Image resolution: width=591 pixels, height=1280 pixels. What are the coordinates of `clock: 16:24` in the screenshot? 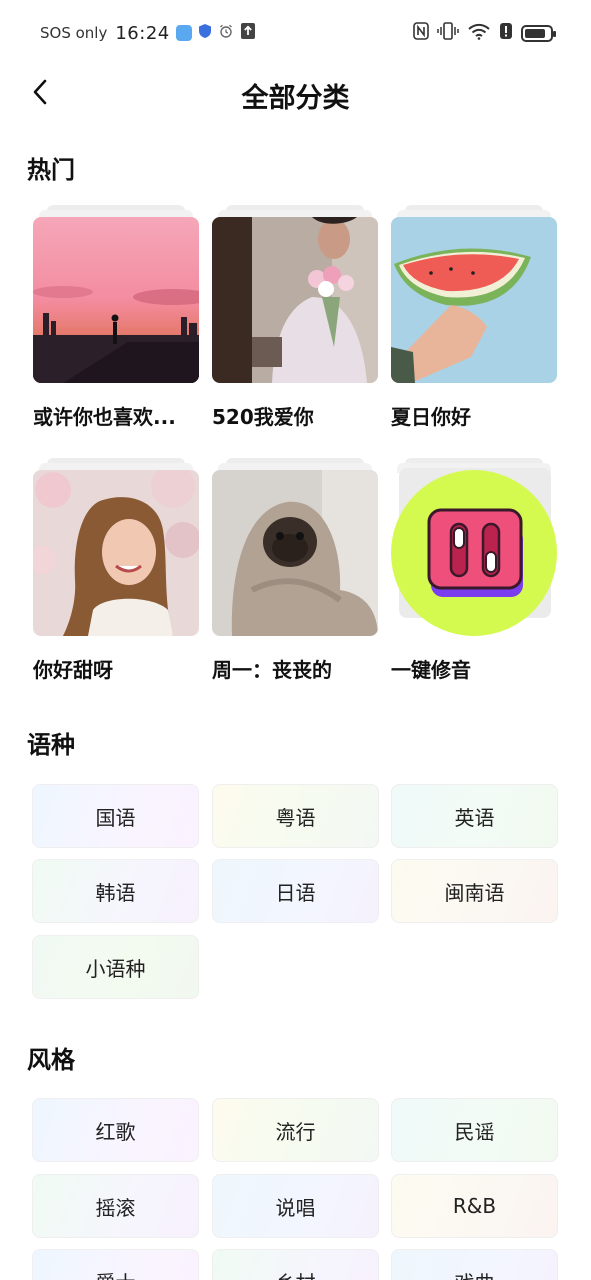 It's located at (142, 33).